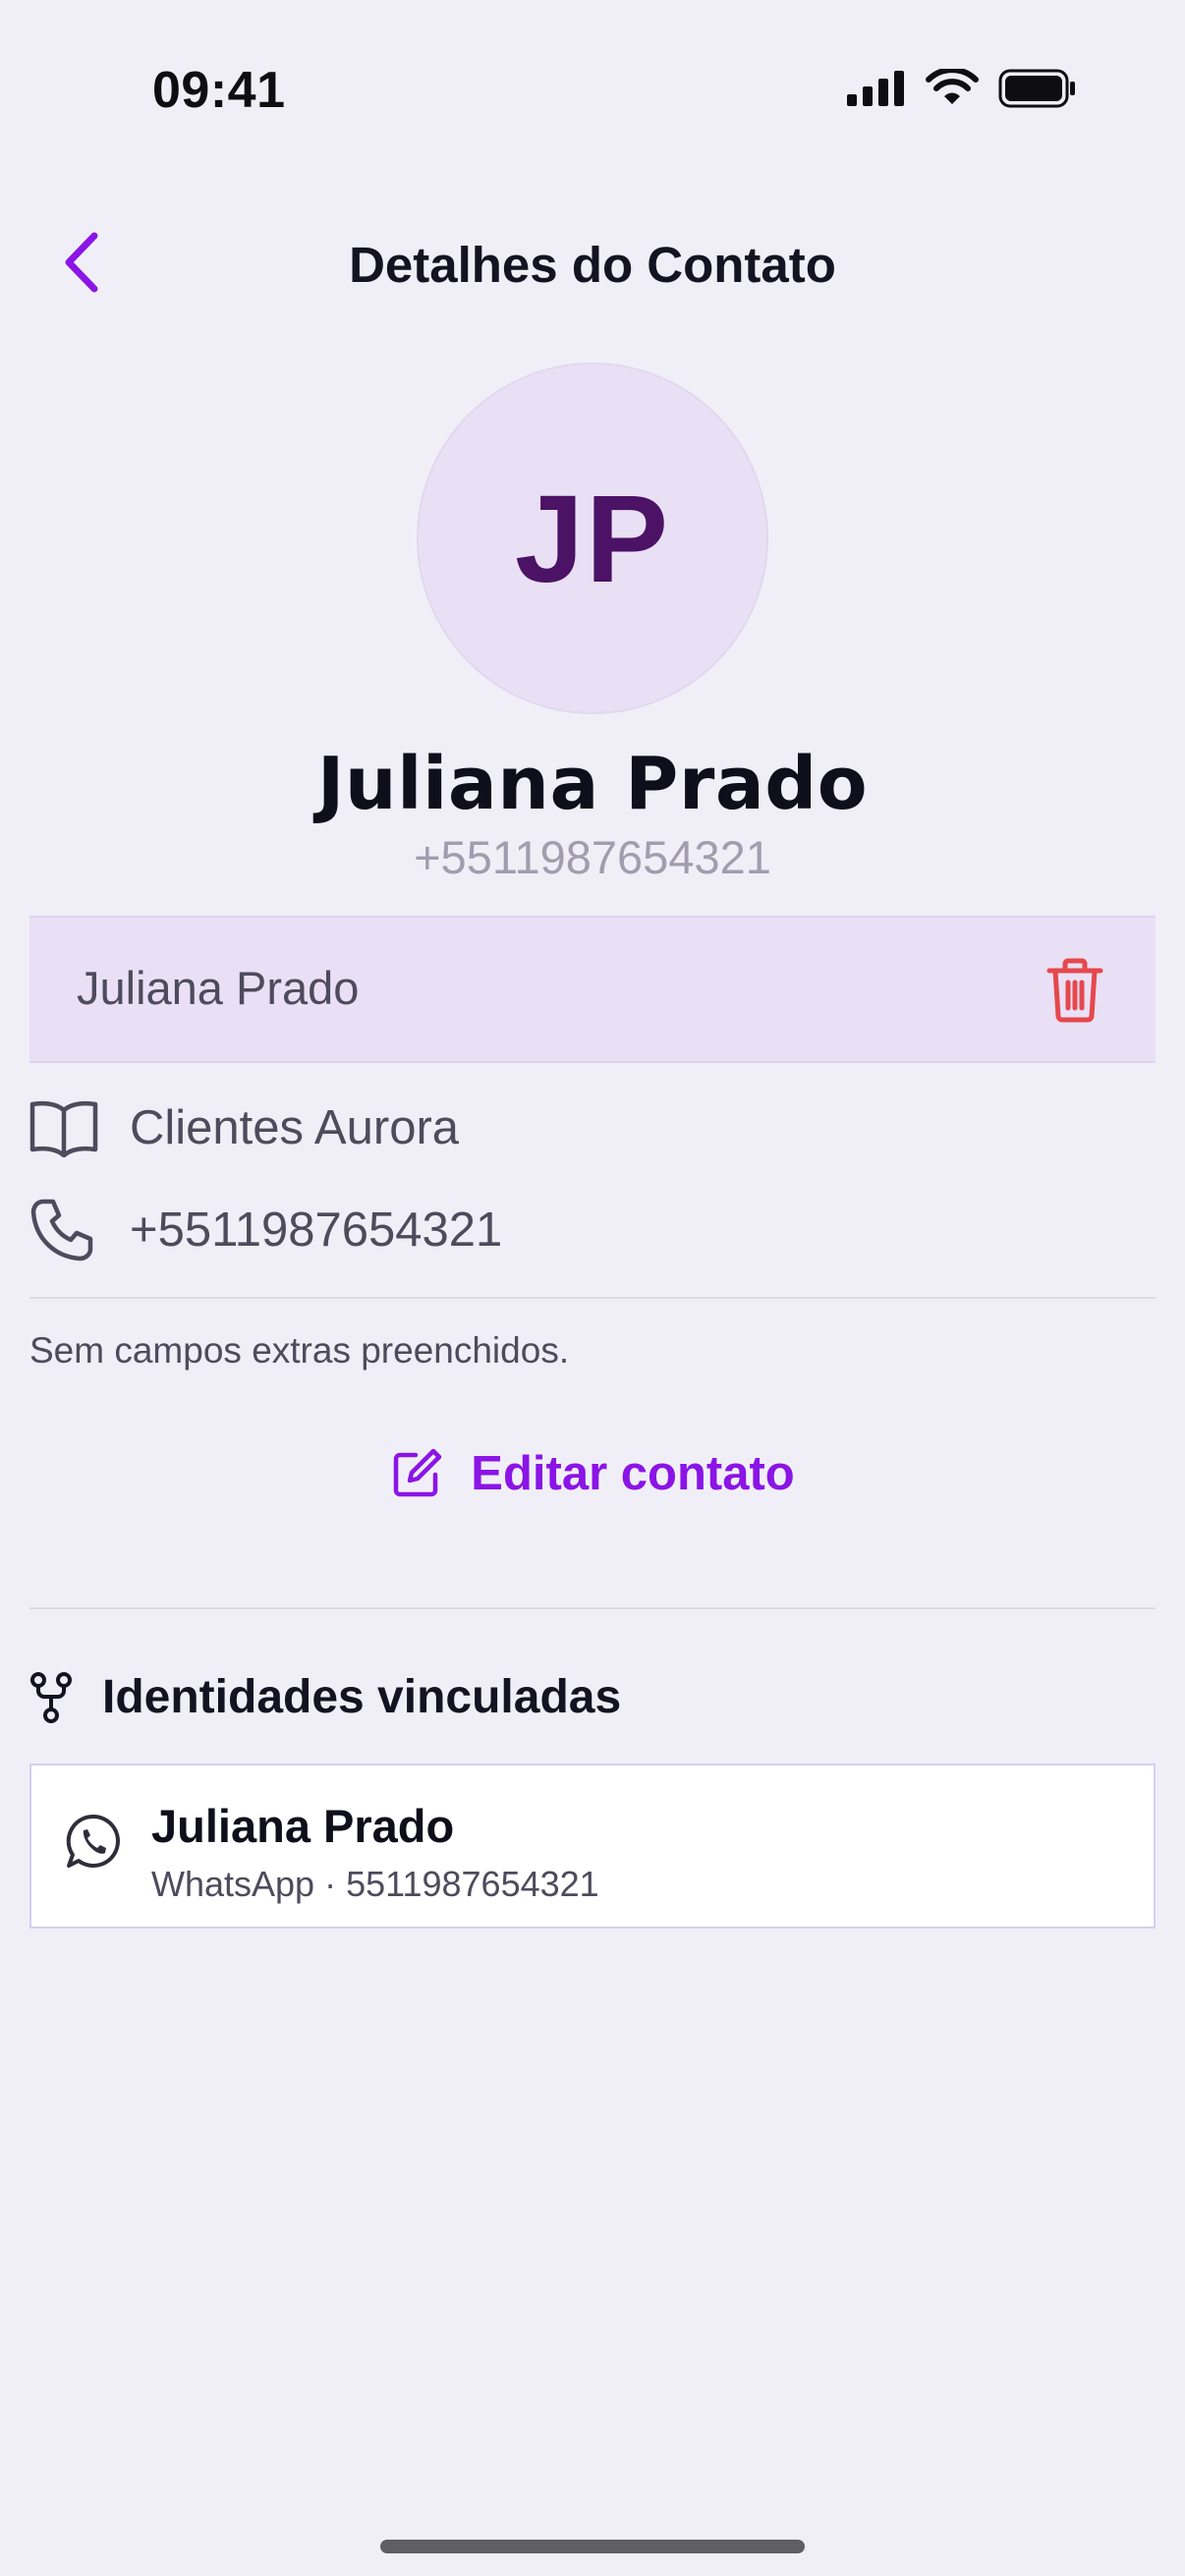 The height and width of the screenshot is (2576, 1185). I want to click on edit-icon, so click(418, 1472).